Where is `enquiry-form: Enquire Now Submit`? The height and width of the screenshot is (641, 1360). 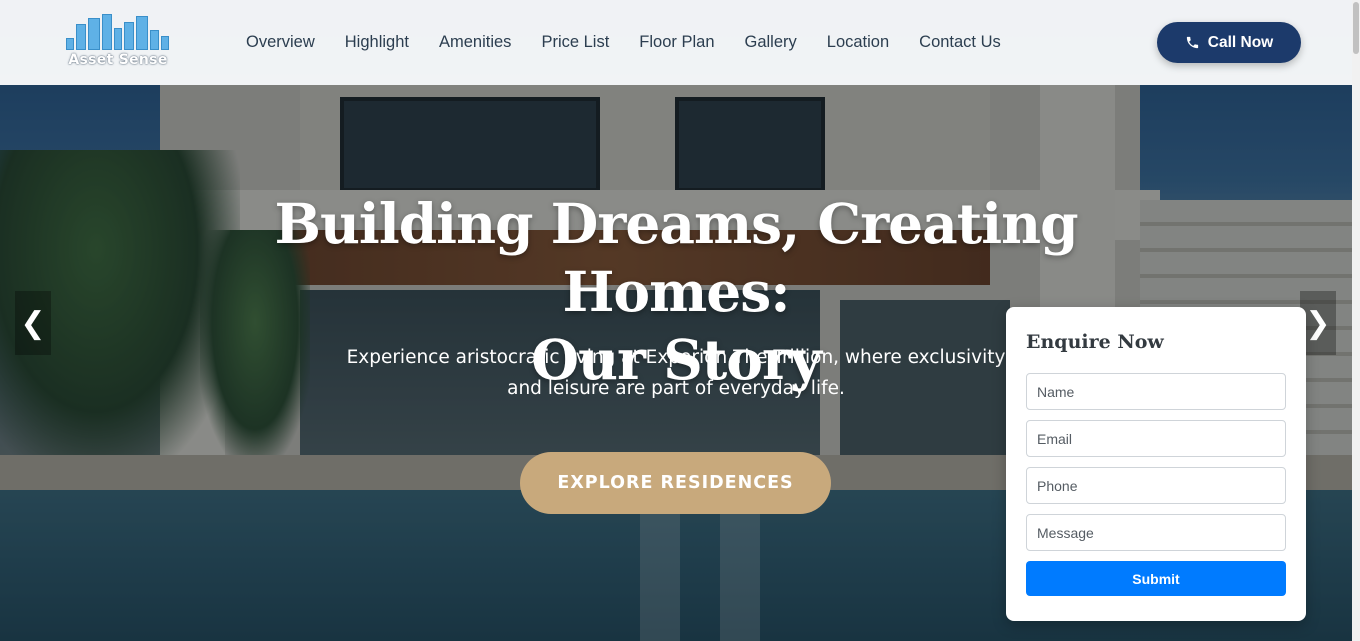
enquiry-form: Enquire Now Submit is located at coordinates (1156, 464).